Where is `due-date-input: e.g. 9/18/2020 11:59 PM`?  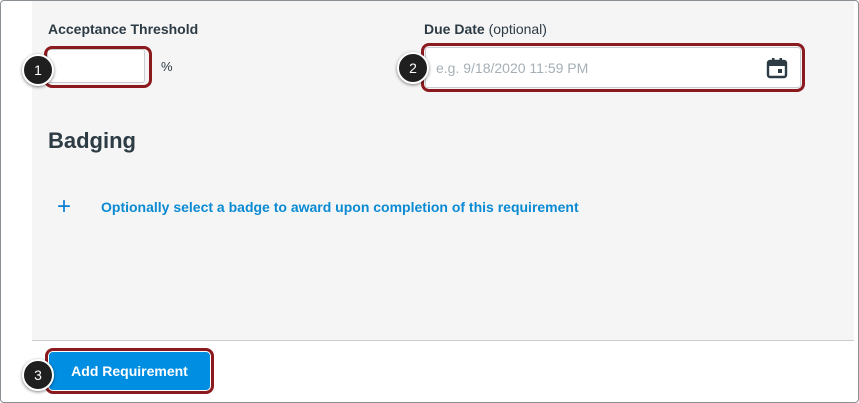
due-date-input: e.g. 9/18/2020 11:59 PM is located at coordinates (613, 67).